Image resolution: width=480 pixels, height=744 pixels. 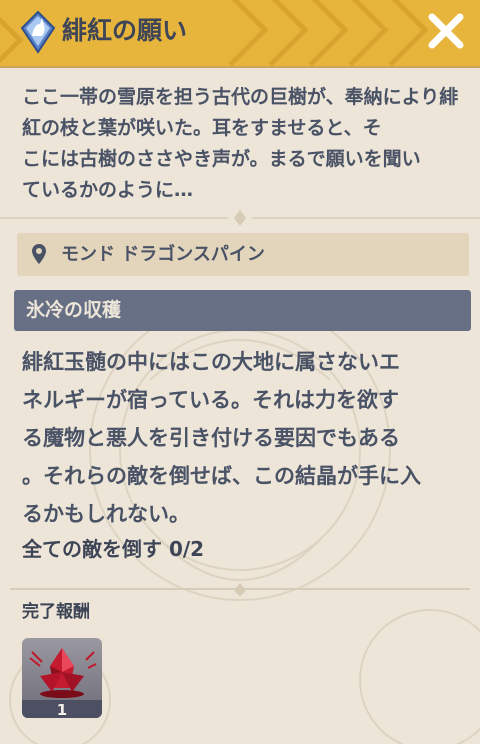 I want to click on section-divider, so click(x=240, y=589).